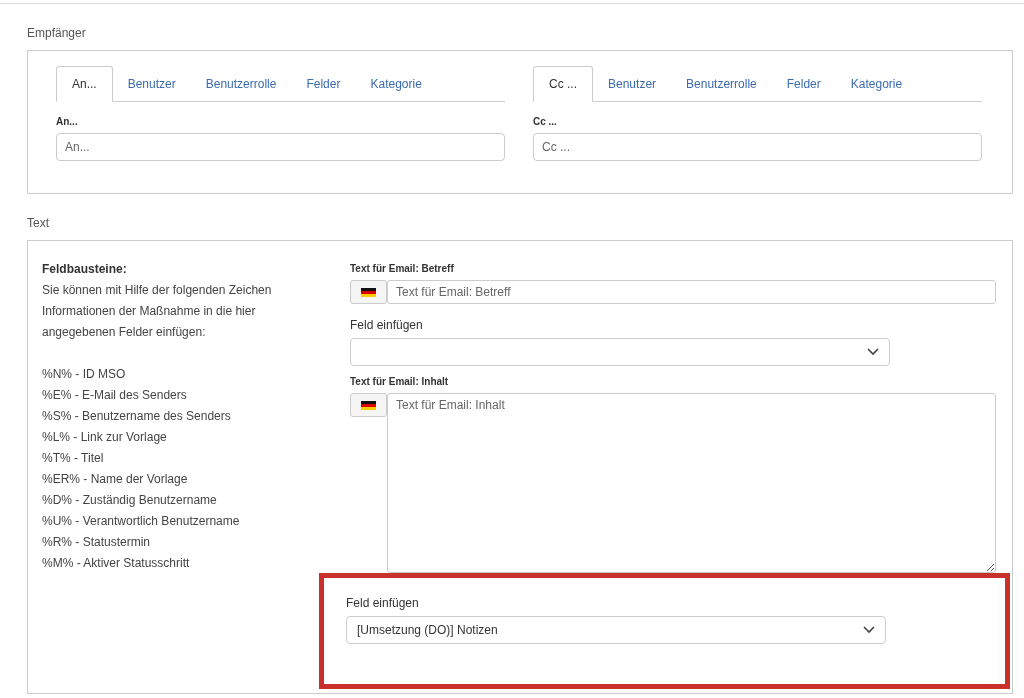  What do you see at coordinates (57, 33) in the screenshot?
I see `section-label: Empfänger` at bounding box center [57, 33].